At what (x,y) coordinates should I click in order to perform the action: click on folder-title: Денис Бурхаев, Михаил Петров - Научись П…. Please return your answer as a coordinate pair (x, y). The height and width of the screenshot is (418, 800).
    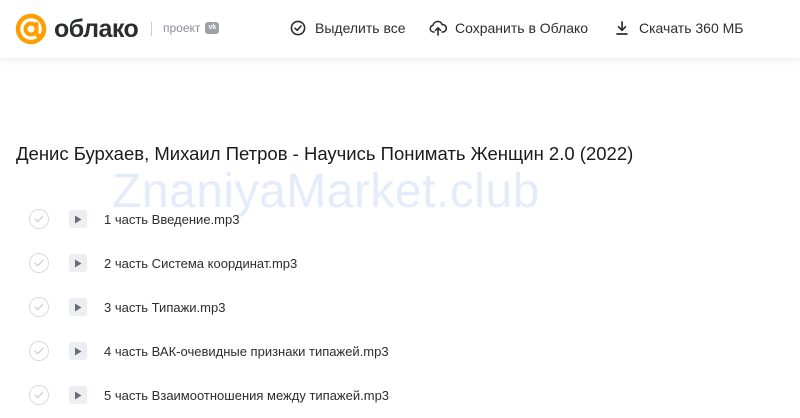
    Looking at the image, I should click on (325, 153).